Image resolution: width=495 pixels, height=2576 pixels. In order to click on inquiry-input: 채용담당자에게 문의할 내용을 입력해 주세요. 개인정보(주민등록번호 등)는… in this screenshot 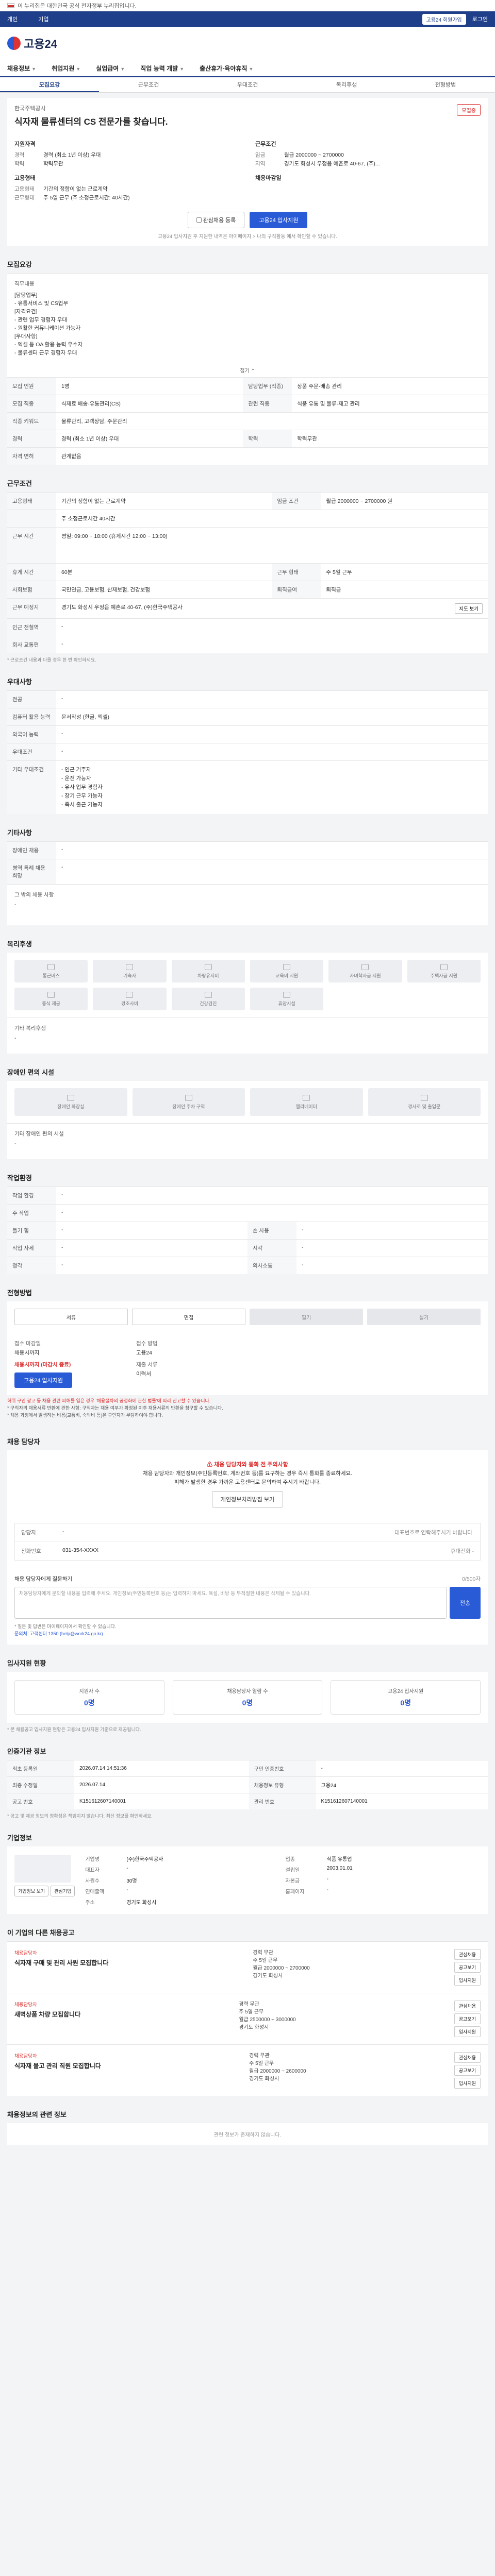, I will do `click(231, 1603)`.